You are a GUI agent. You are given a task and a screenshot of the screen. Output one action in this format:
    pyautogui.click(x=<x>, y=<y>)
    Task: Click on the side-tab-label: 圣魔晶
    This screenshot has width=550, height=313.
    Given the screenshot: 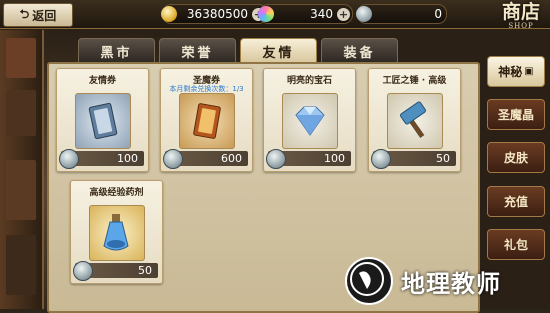 What is the action you would take?
    pyautogui.click(x=515, y=115)
    